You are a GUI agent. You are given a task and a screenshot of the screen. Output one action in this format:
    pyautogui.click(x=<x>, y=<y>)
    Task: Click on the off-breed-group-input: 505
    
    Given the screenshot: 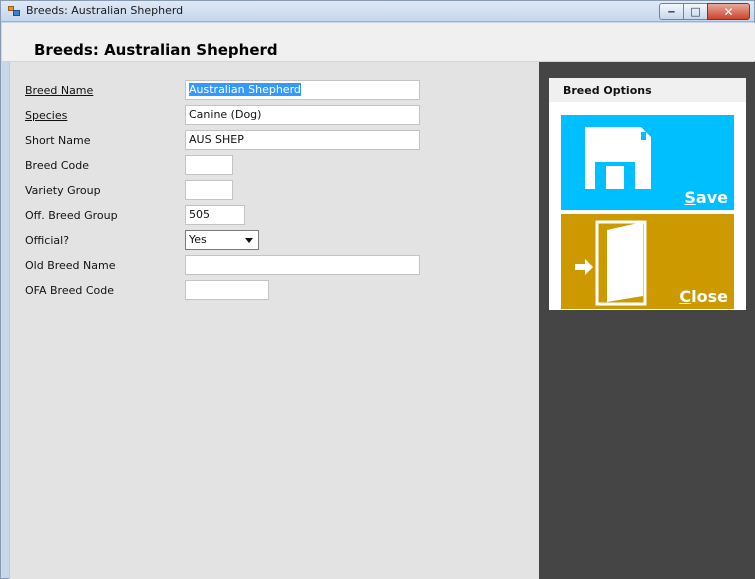 What is the action you would take?
    pyautogui.click(x=215, y=215)
    